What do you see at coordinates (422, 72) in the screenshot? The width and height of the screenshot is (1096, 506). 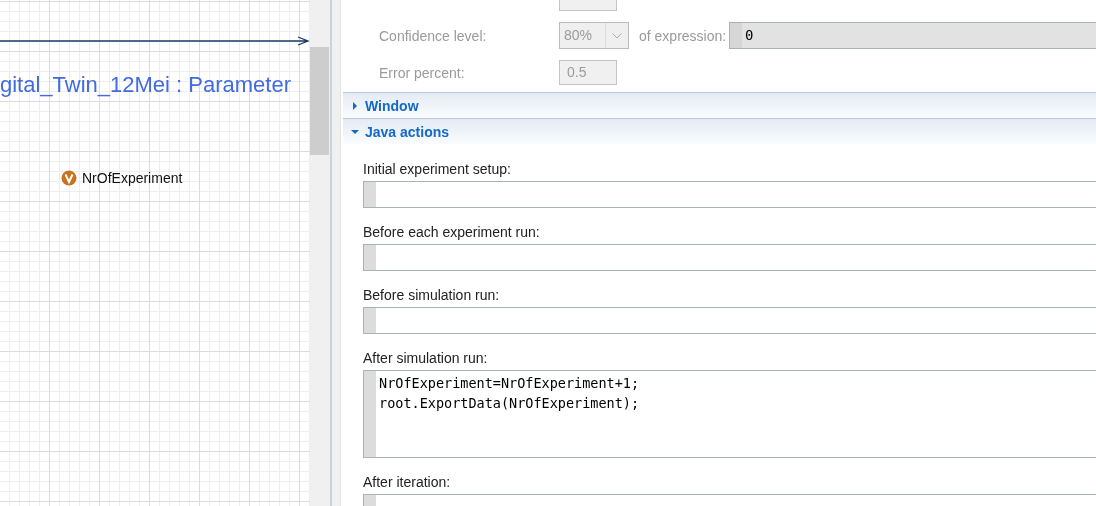 I see `field-label: Error percent:` at bounding box center [422, 72].